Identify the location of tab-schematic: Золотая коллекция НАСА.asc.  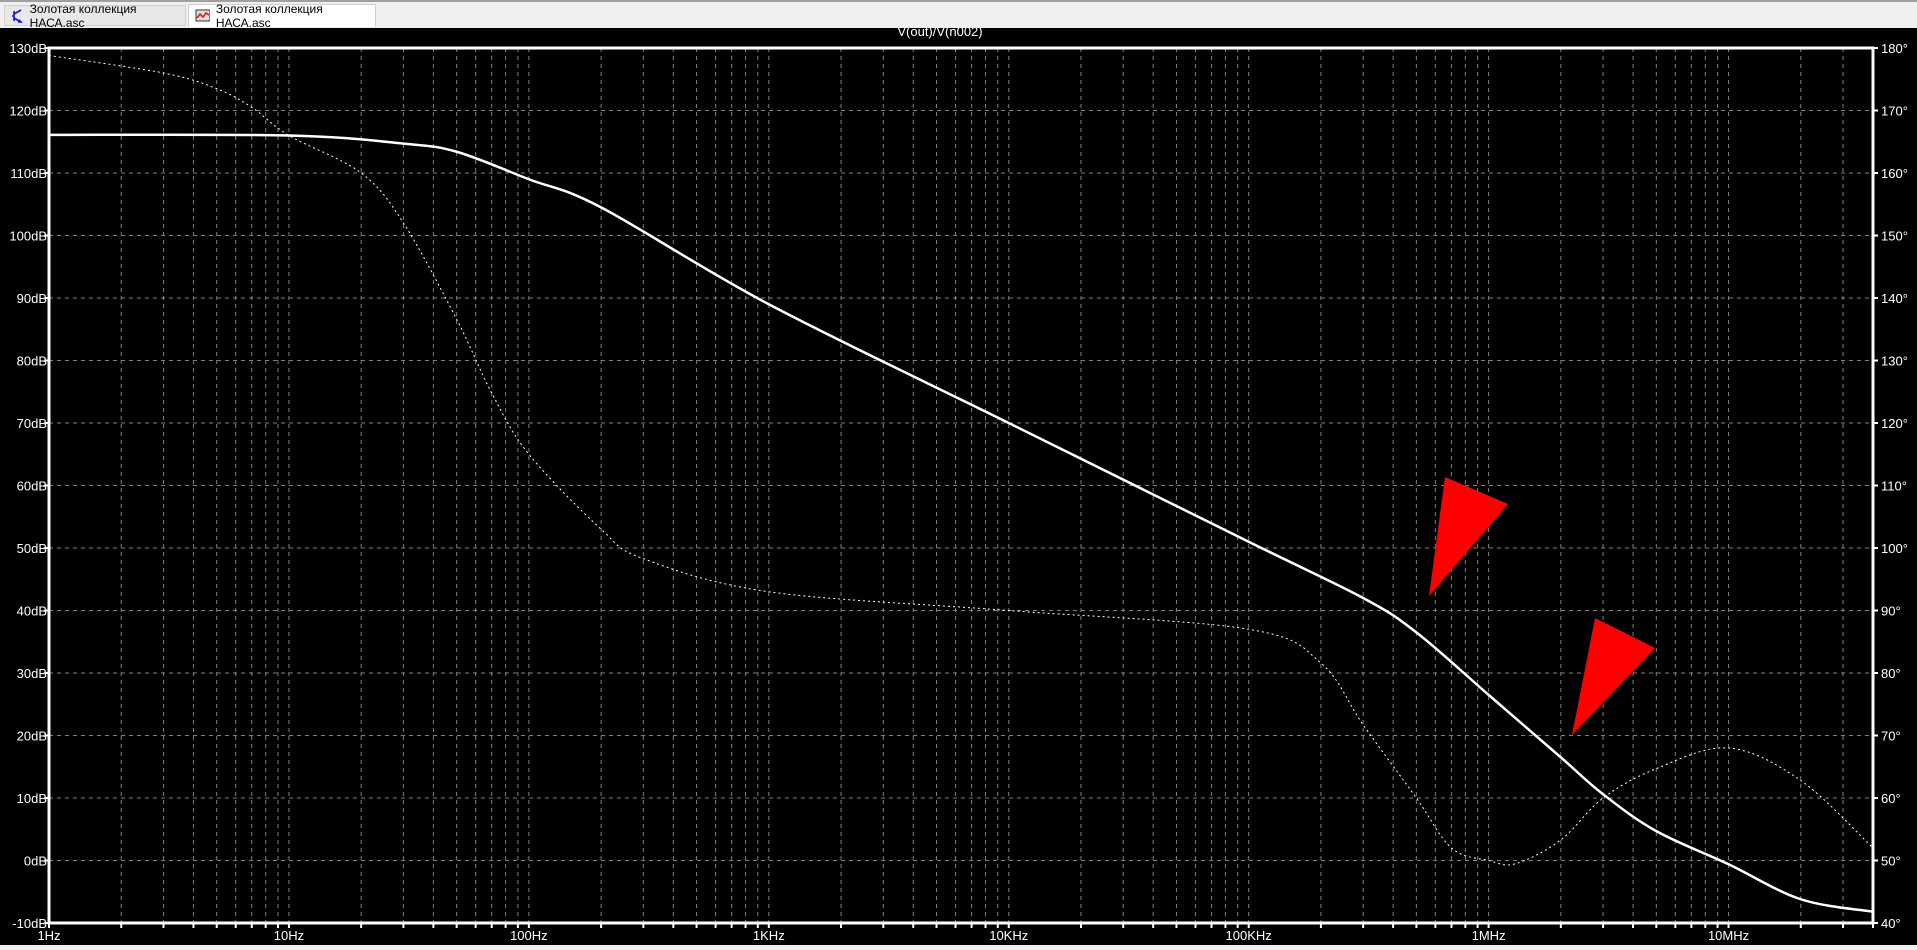
(95, 16).